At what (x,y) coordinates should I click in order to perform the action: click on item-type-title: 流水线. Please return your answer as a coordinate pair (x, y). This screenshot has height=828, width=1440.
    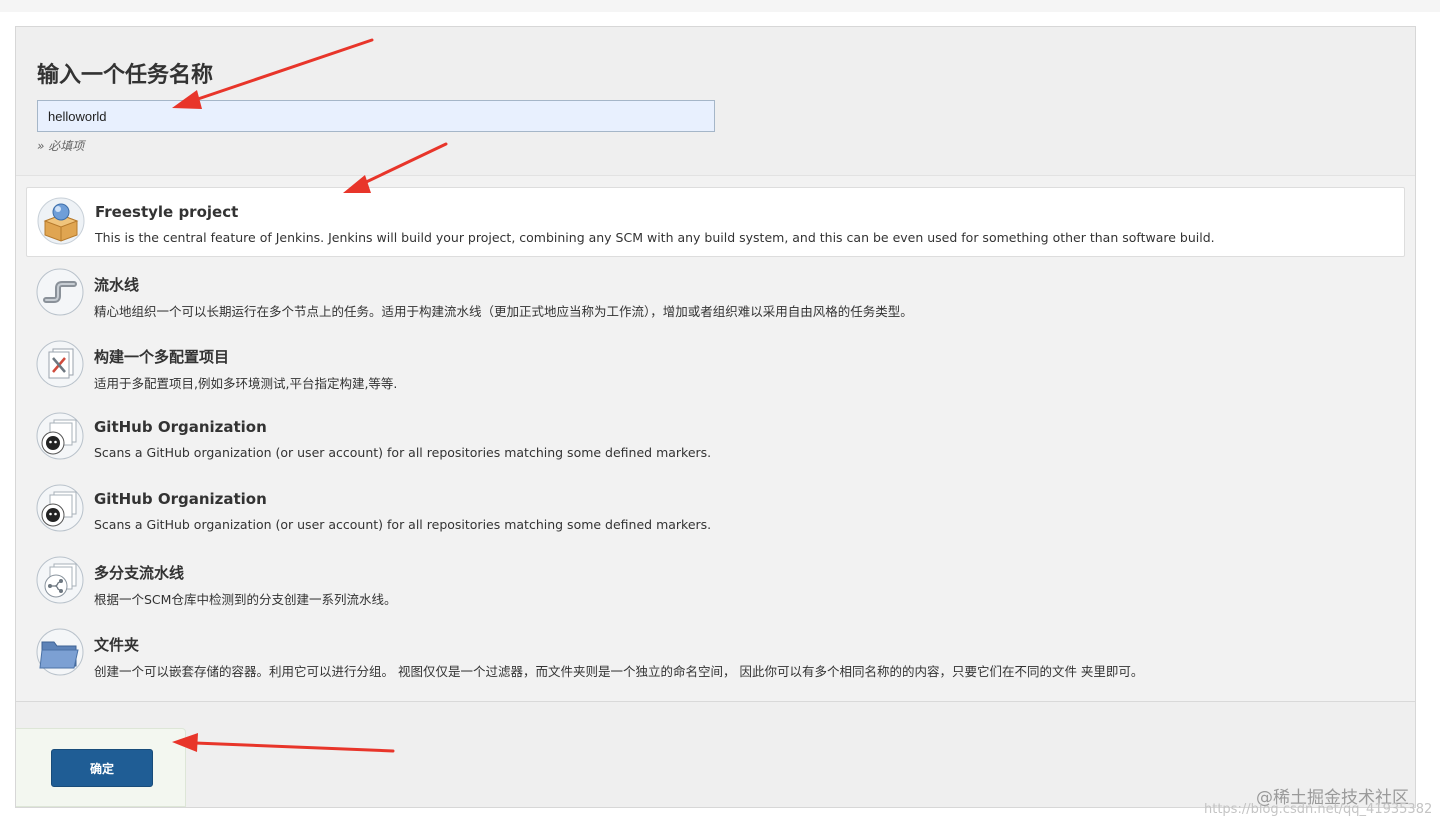
    Looking at the image, I should click on (117, 285).